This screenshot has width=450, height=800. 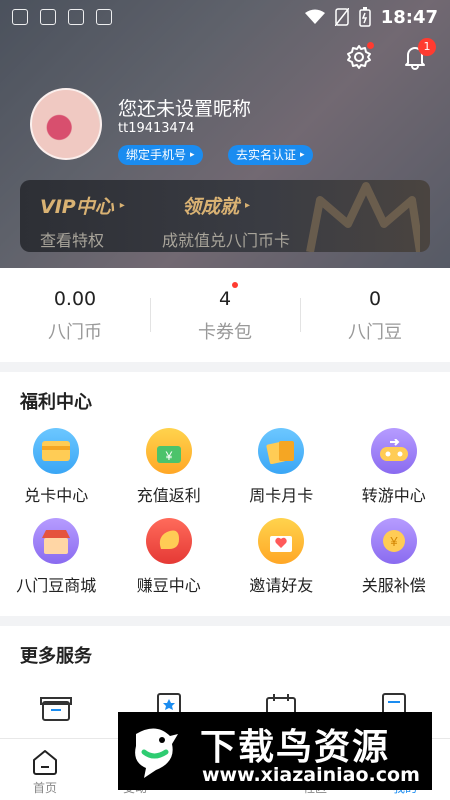 What do you see at coordinates (393, 585) in the screenshot?
I see `welfare-item-label: 关服补偿` at bounding box center [393, 585].